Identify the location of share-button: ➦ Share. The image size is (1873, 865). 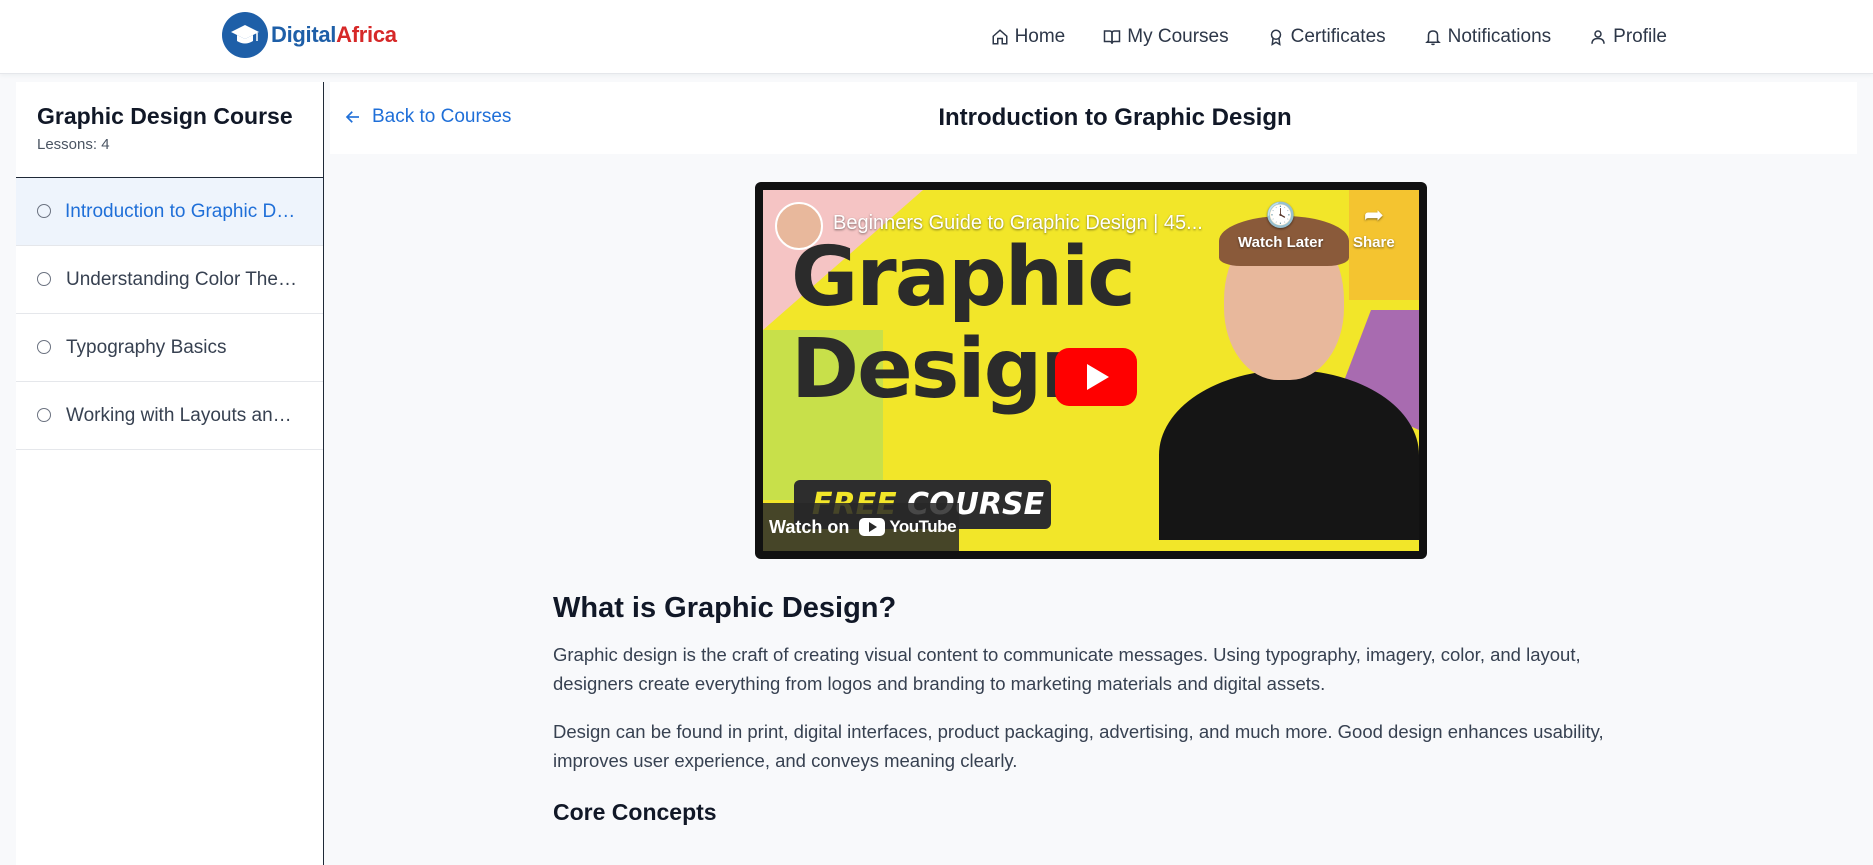
(1374, 226).